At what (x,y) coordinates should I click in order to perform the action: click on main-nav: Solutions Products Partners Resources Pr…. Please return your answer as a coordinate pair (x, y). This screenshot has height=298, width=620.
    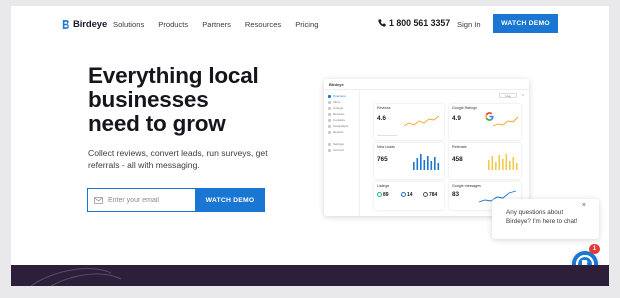
    Looking at the image, I should click on (215, 24).